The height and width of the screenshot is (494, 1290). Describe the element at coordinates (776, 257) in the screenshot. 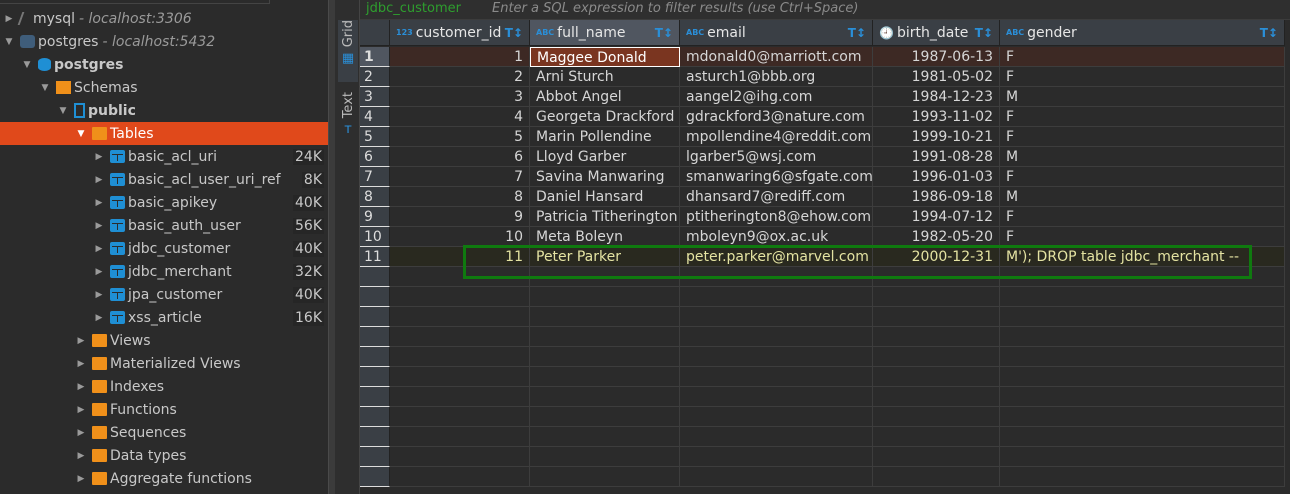

I see `cell-email: peter.parker@marvel.com` at that location.